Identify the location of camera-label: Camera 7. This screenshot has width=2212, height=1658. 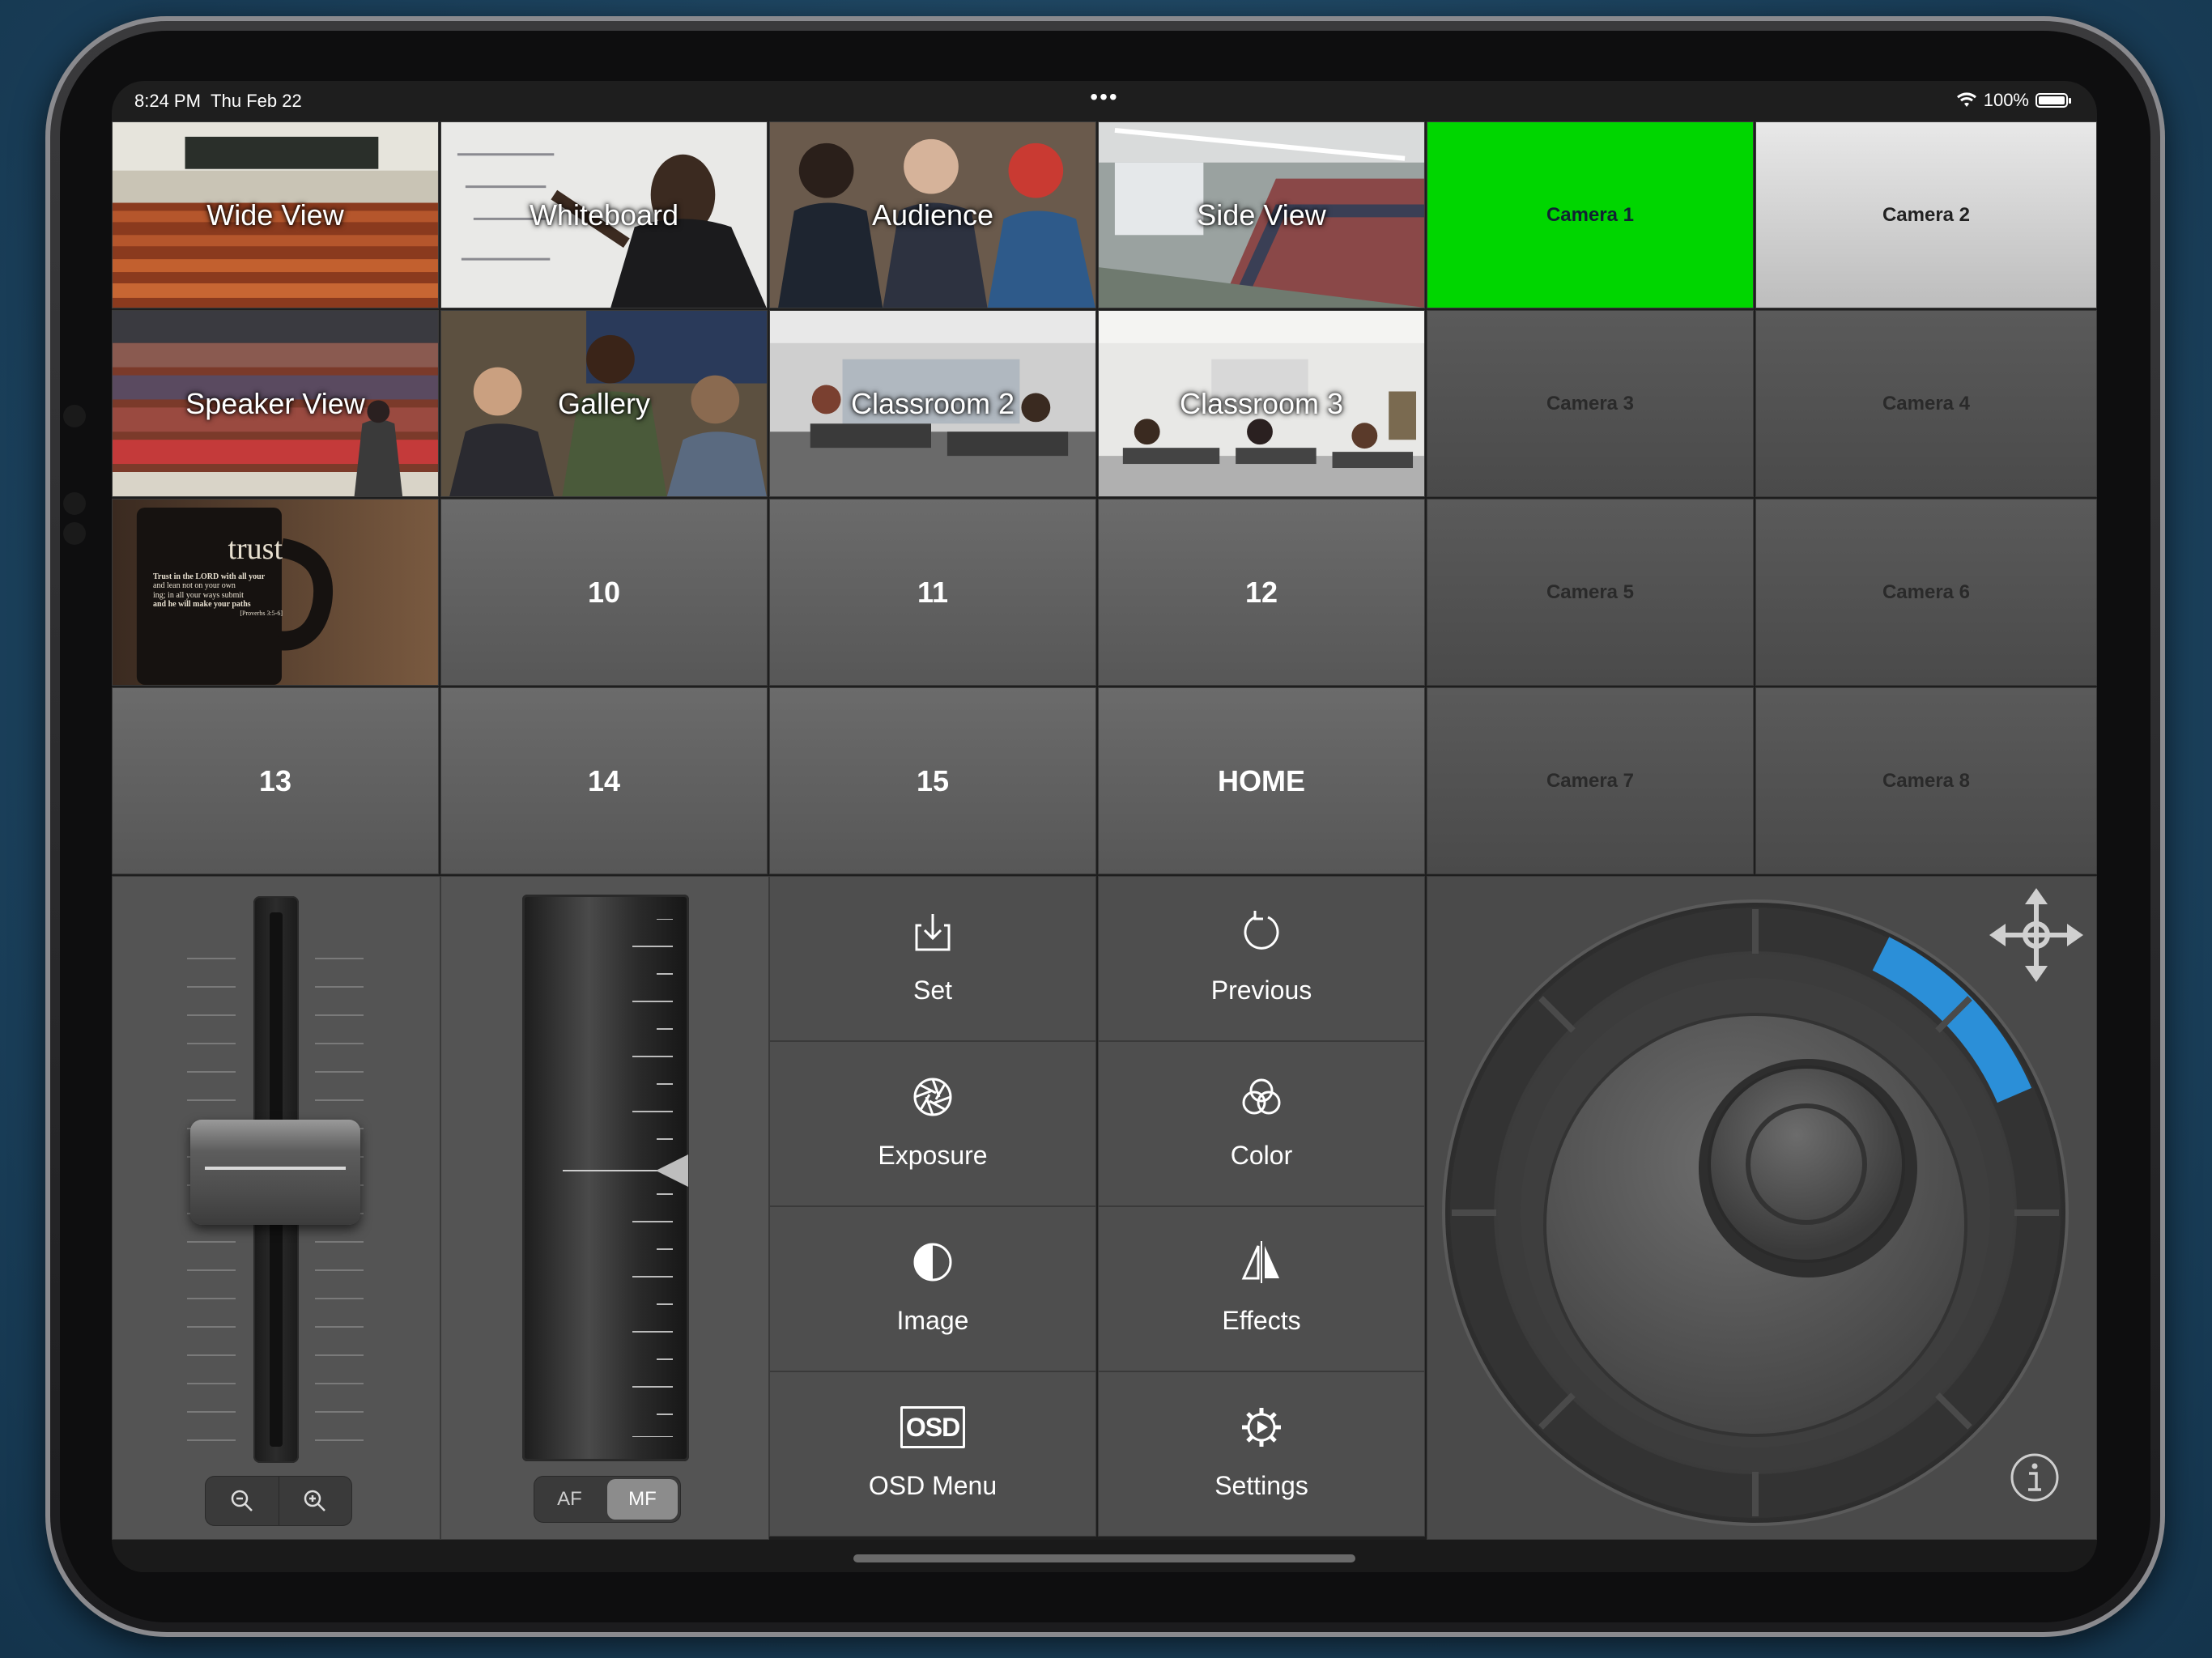
(1591, 780).